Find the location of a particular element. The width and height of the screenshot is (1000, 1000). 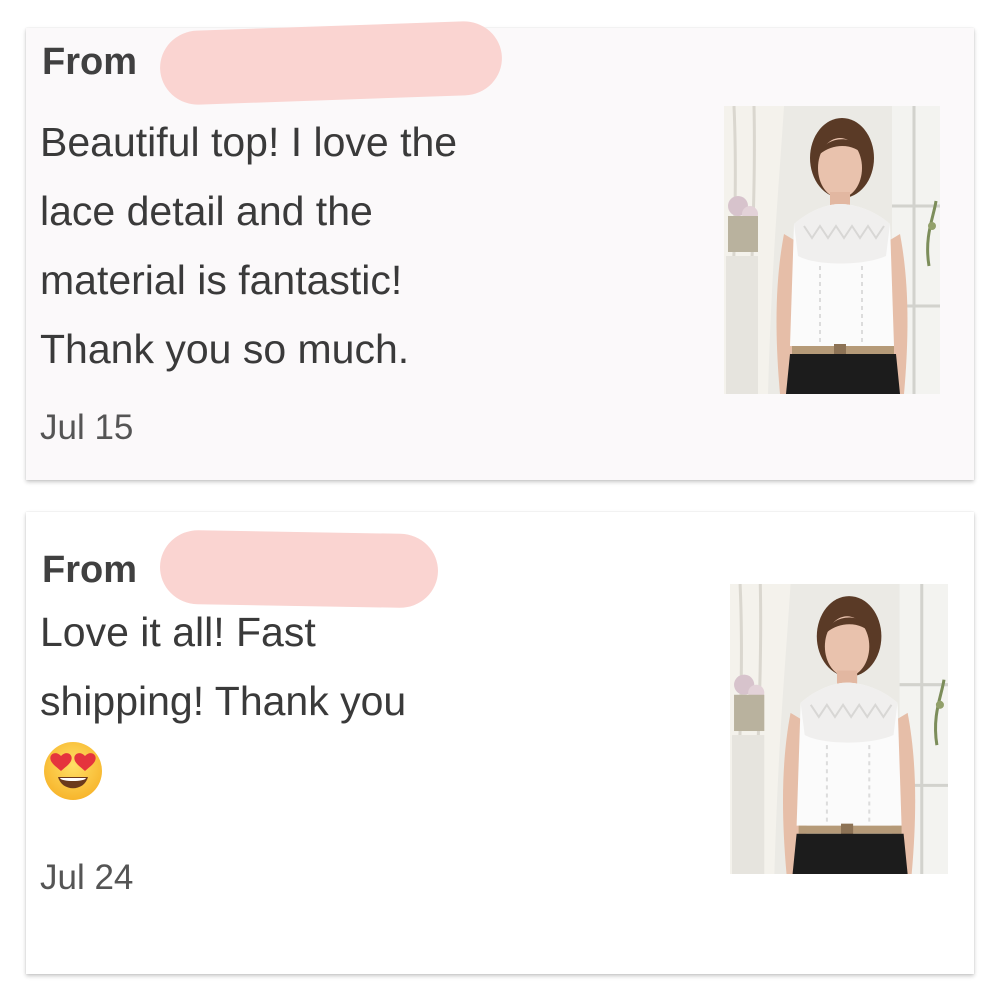

review-text-line: shipping! Thank you is located at coordinates (223, 701).